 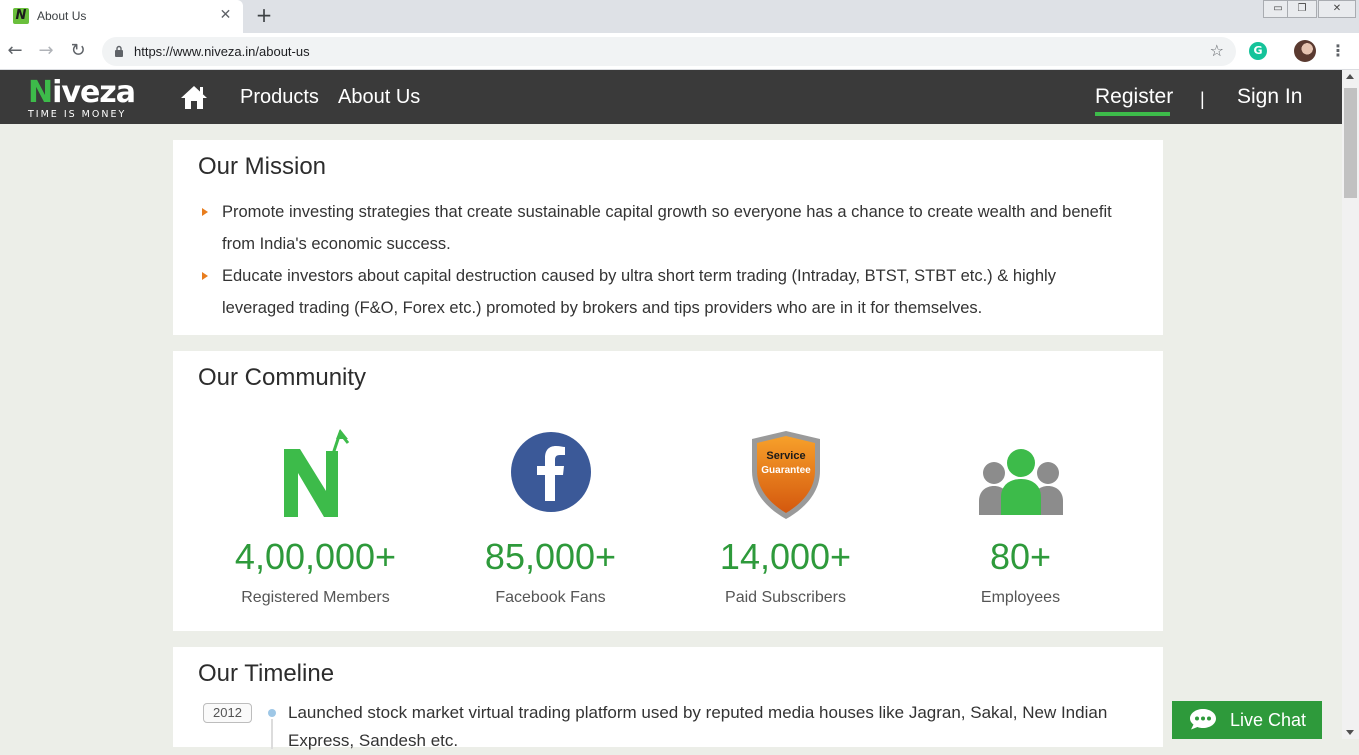 I want to click on stat-label: Employees, so click(x=1020, y=597).